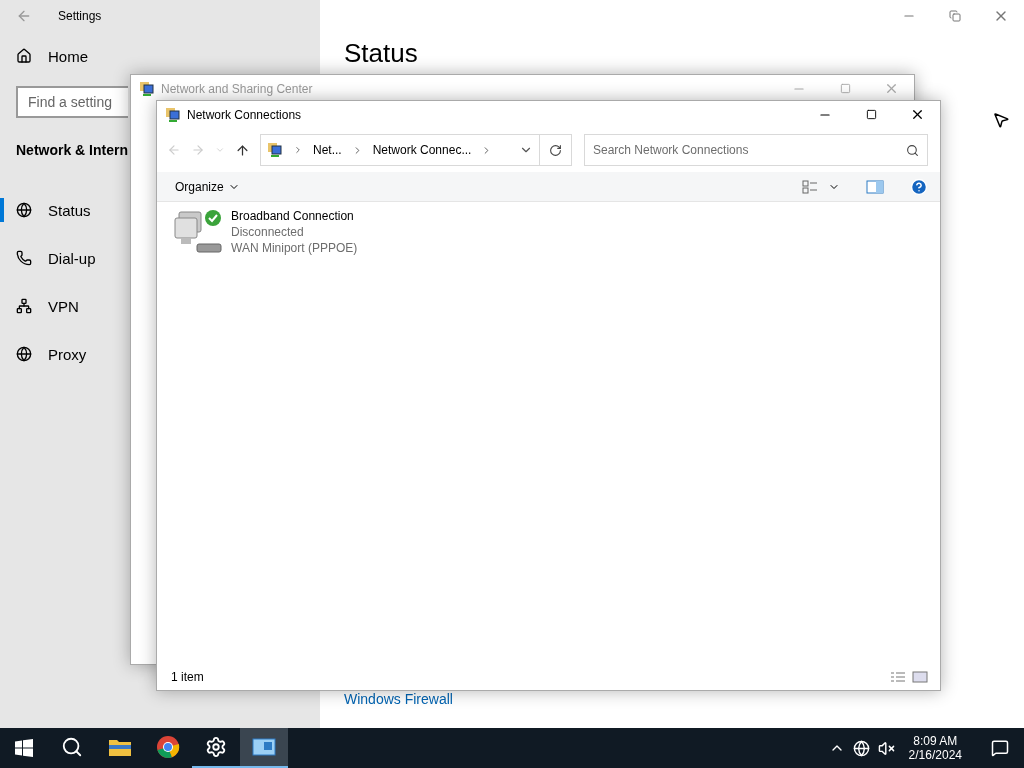  I want to click on back-icon, so click(24, 16).